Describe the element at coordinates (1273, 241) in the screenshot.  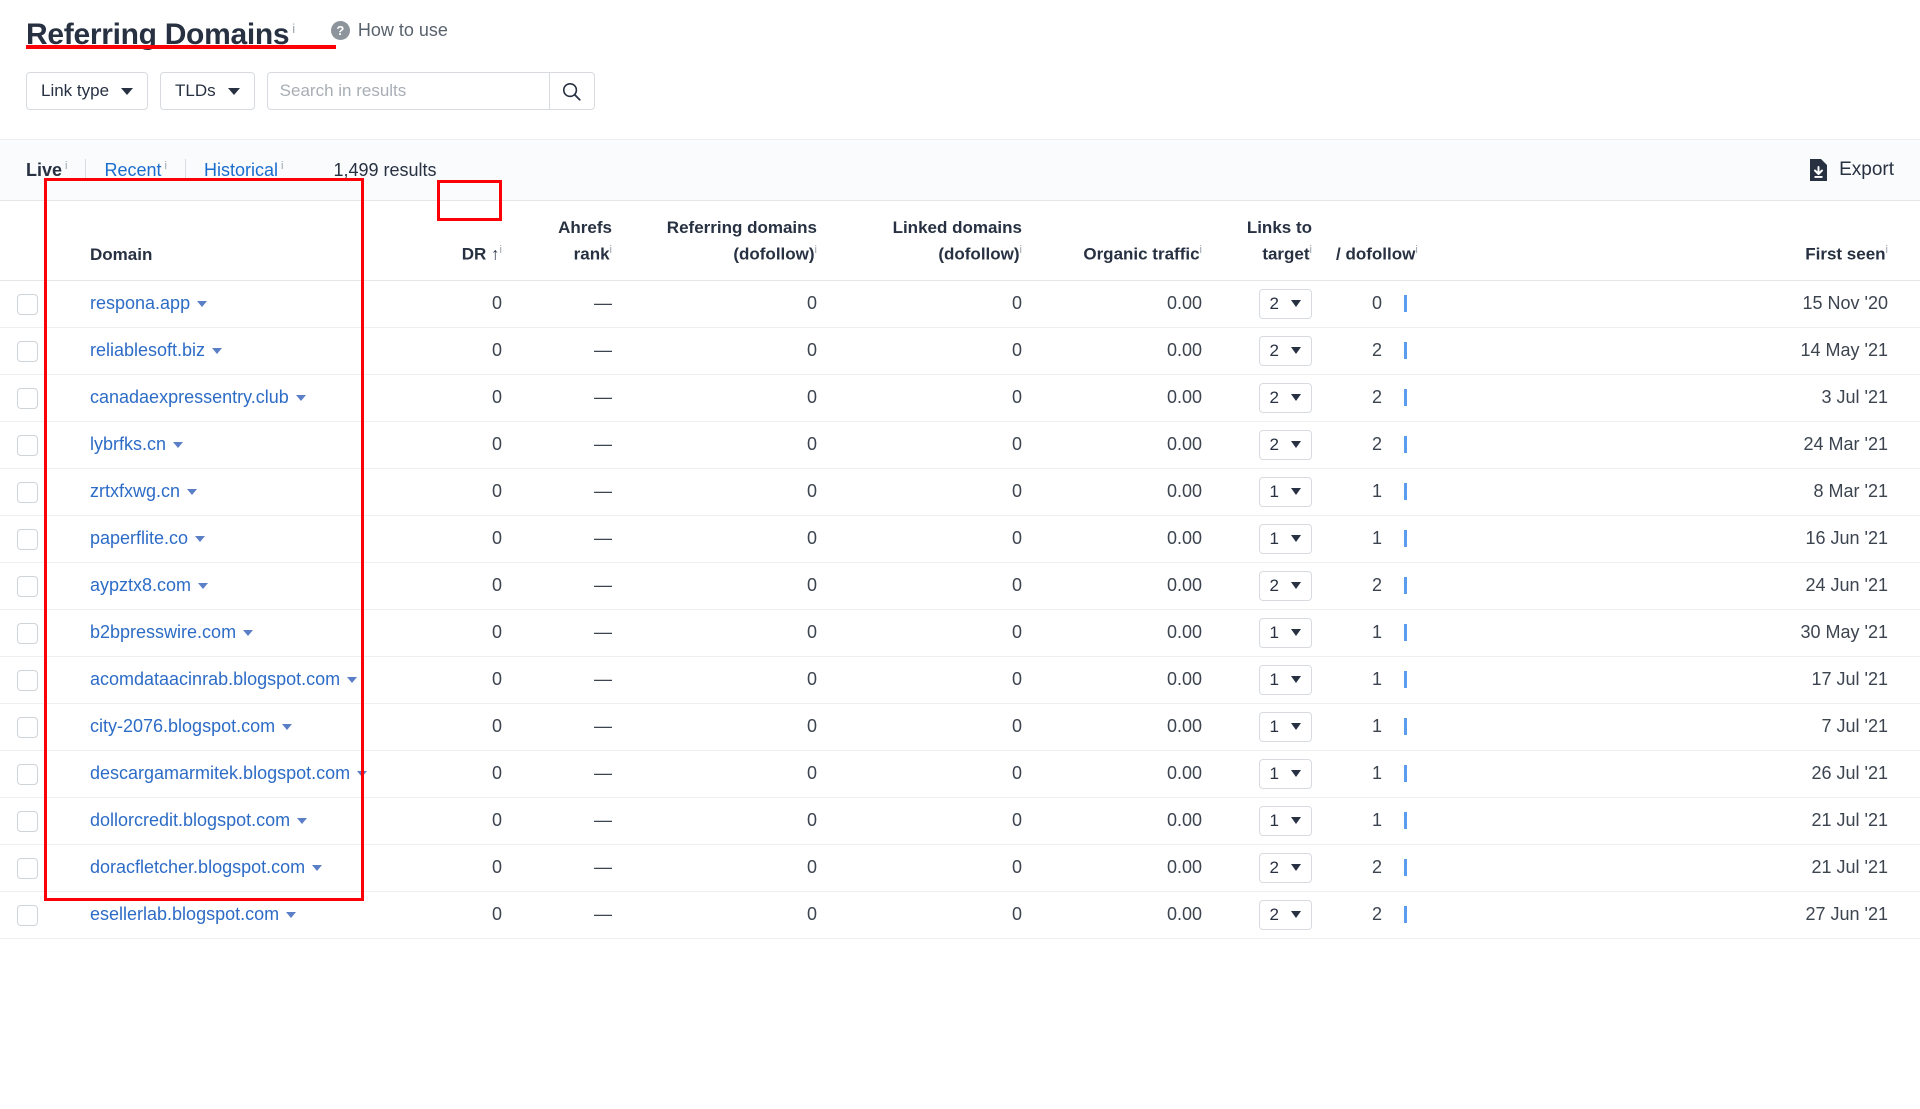
I see `column-header-links-to-target: Links to targeti` at that location.